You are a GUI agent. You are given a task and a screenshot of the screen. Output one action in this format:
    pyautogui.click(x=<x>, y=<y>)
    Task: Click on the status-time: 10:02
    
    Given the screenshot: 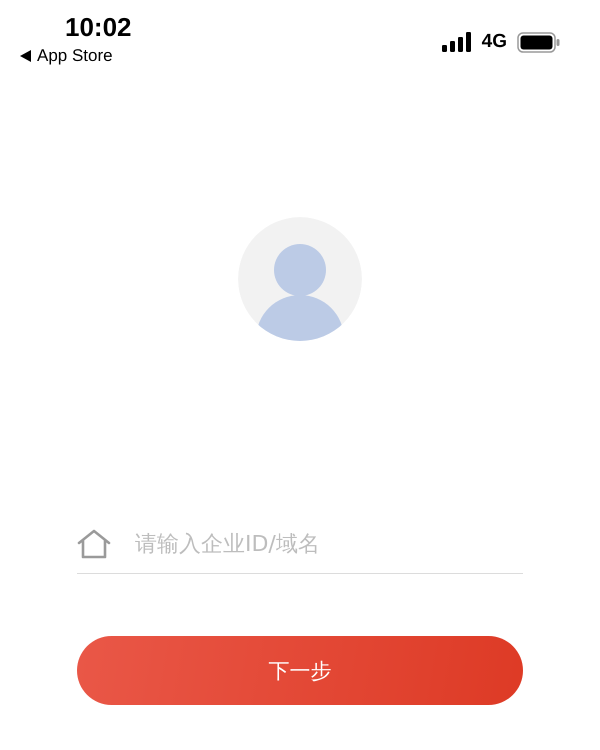 What is the action you would take?
    pyautogui.click(x=98, y=27)
    